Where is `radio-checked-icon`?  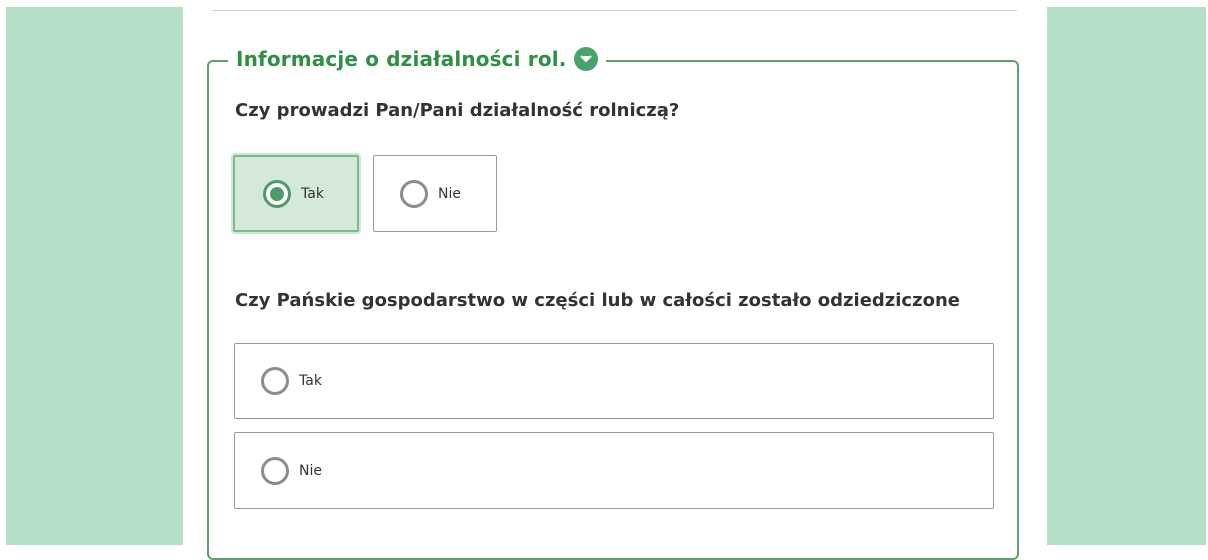
radio-checked-icon is located at coordinates (277, 193).